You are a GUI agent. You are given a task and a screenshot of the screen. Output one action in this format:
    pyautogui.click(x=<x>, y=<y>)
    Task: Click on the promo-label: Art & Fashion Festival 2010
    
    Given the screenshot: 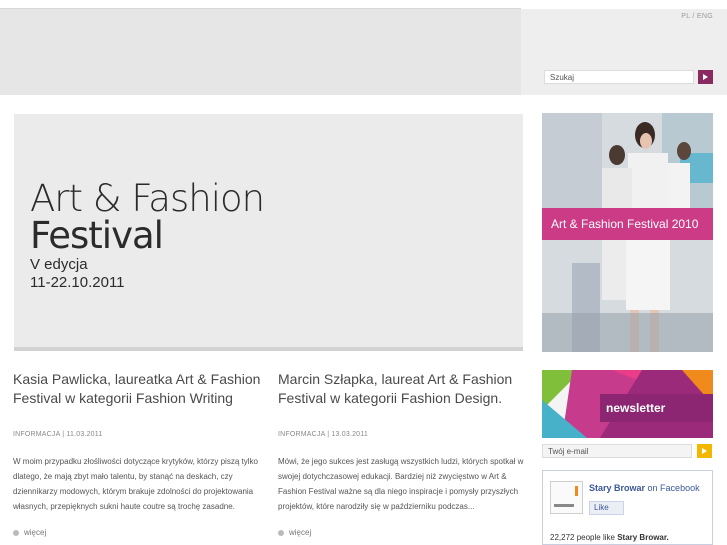 What is the action you would take?
    pyautogui.click(x=625, y=224)
    